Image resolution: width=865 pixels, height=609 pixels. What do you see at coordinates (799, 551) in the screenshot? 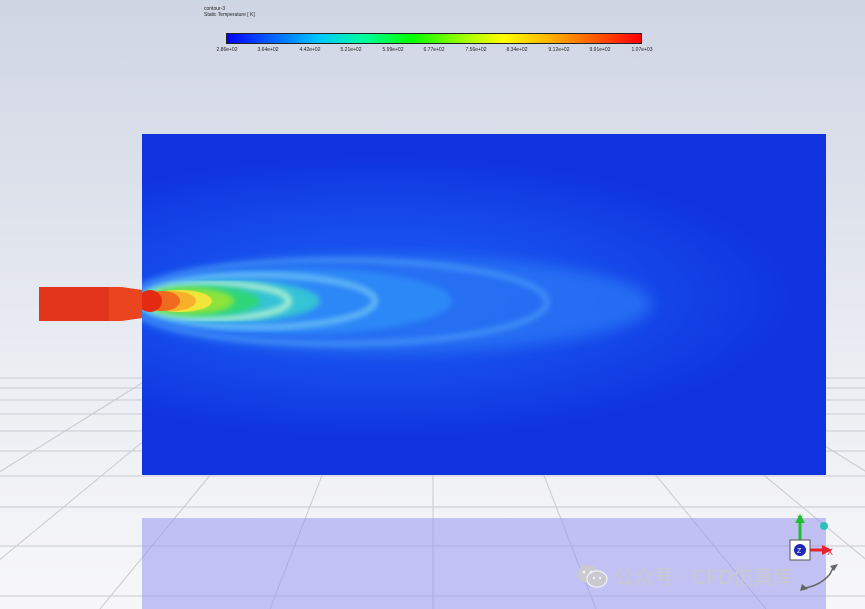
I see `z-axis-label: Z` at bounding box center [799, 551].